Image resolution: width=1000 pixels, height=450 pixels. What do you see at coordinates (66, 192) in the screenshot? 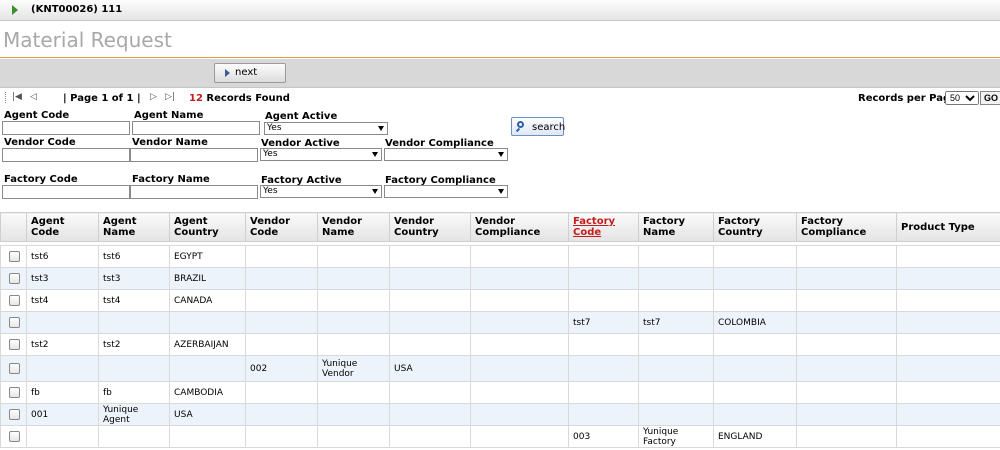
I see `factory-code-input` at bounding box center [66, 192].